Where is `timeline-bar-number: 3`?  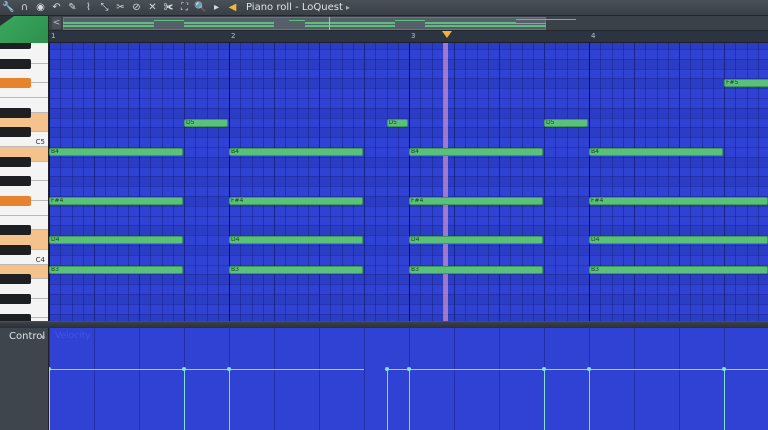 timeline-bar-number: 3 is located at coordinates (413, 36).